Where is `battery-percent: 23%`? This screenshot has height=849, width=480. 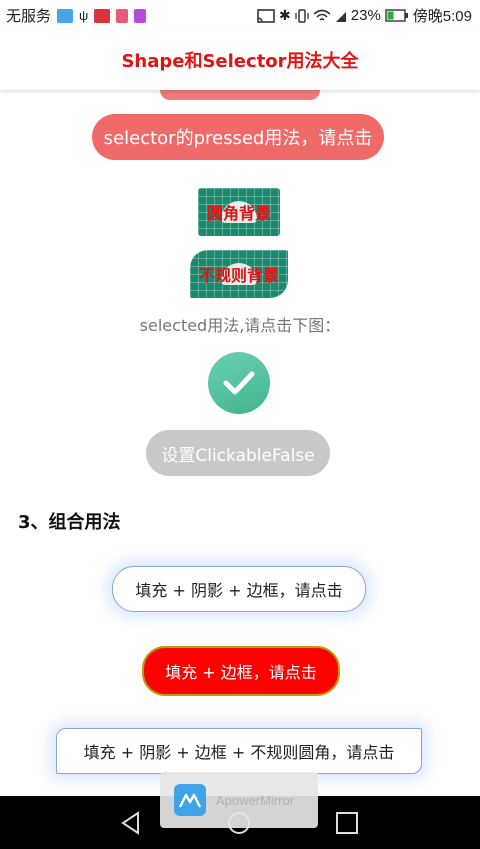 battery-percent: 23% is located at coordinates (365, 15).